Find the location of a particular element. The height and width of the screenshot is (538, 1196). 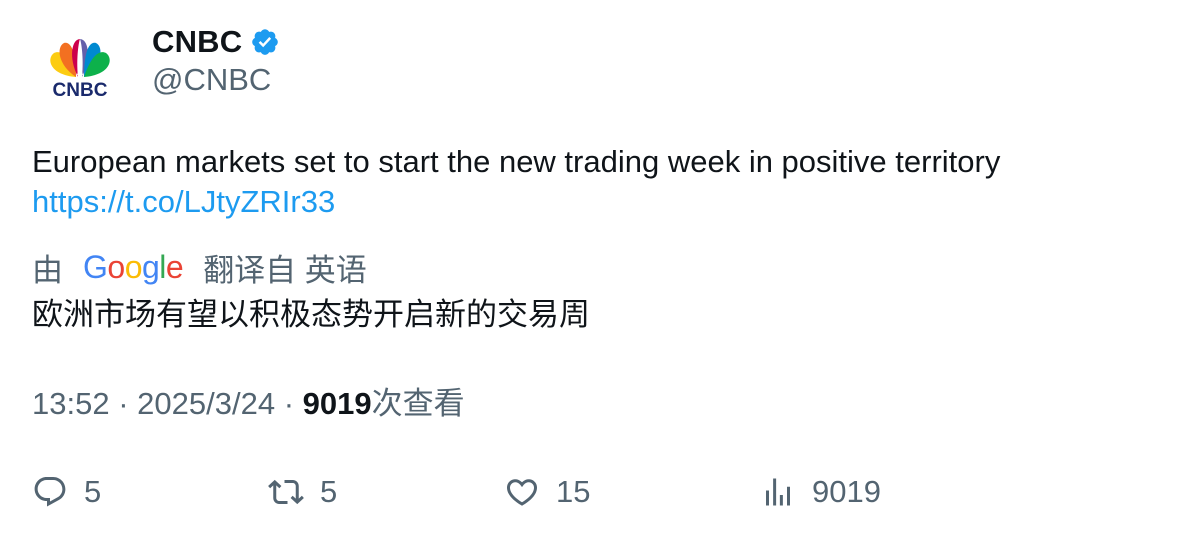

retweet-button: 5 is located at coordinates (302, 492).